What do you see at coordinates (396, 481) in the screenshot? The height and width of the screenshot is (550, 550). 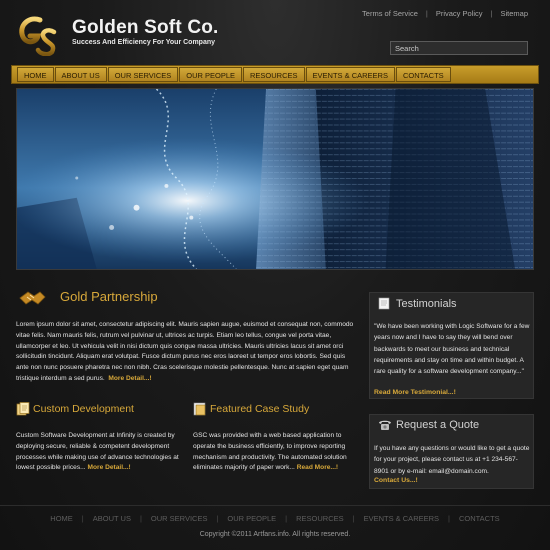 I see `quote-contact-link: Contact Us...!` at bounding box center [396, 481].